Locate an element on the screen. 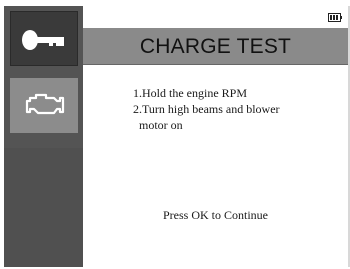 The image size is (350, 269). page-title: CHARGE TEST is located at coordinates (215, 46).